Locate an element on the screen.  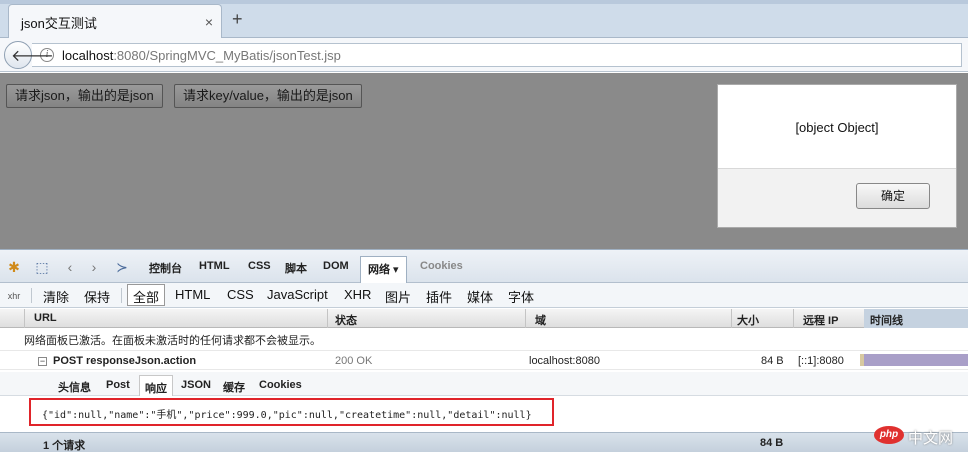
filter-fonts: 字体 is located at coordinates (521, 296).